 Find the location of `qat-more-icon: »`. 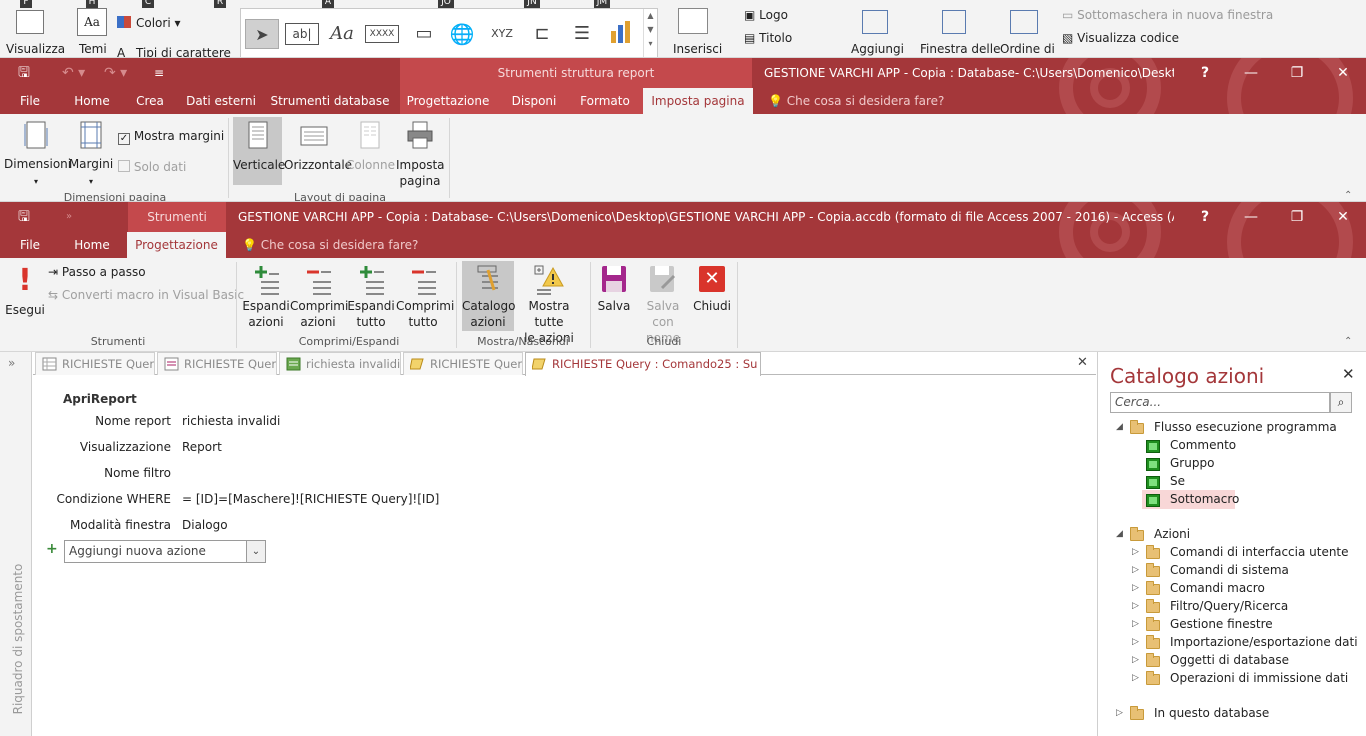

qat-more-icon: » is located at coordinates (69, 217).